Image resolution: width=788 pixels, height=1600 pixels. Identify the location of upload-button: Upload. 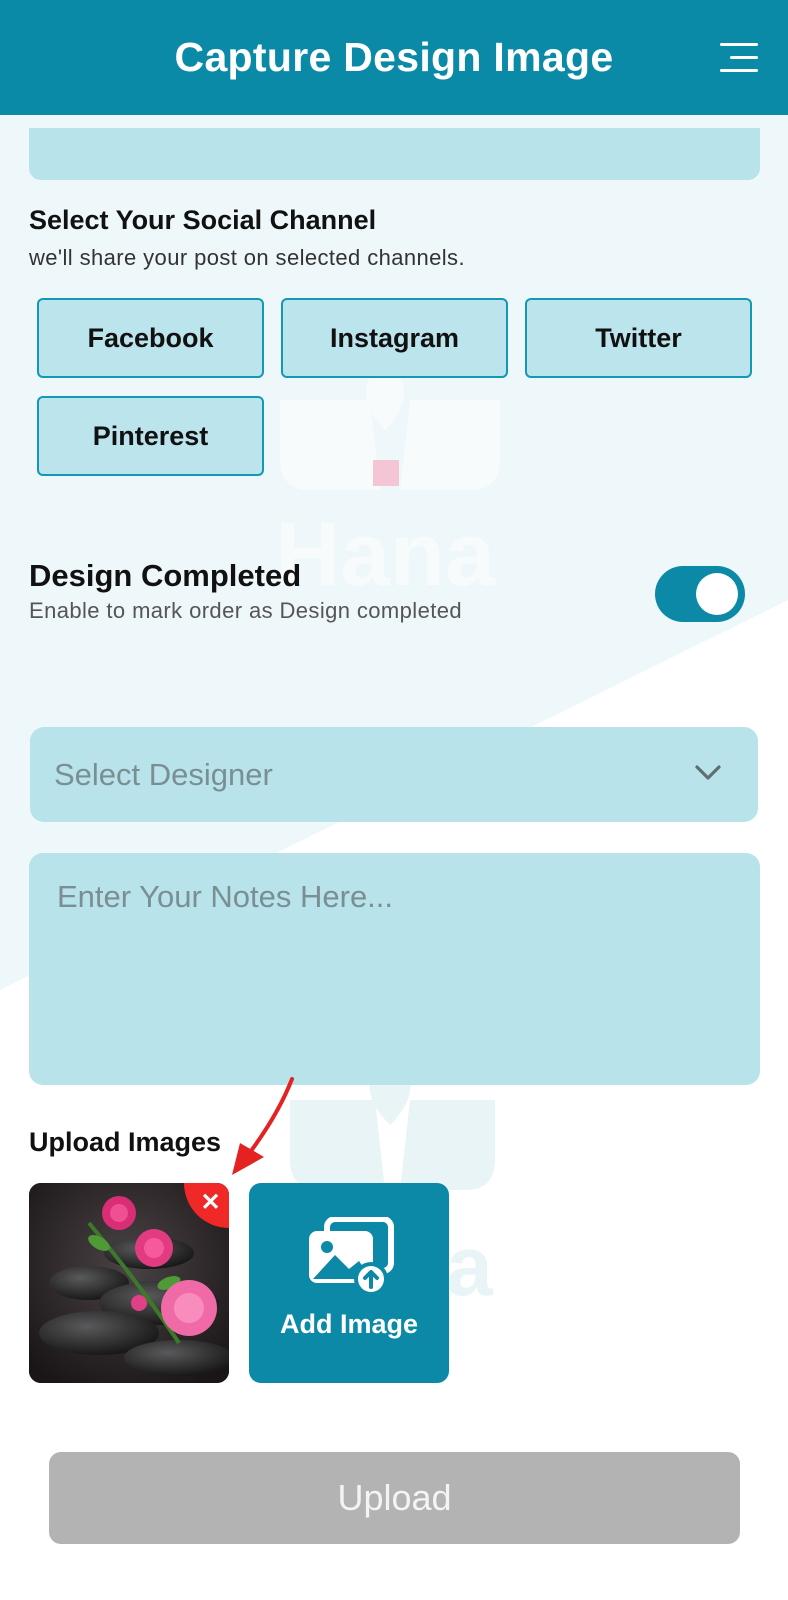
(394, 1498).